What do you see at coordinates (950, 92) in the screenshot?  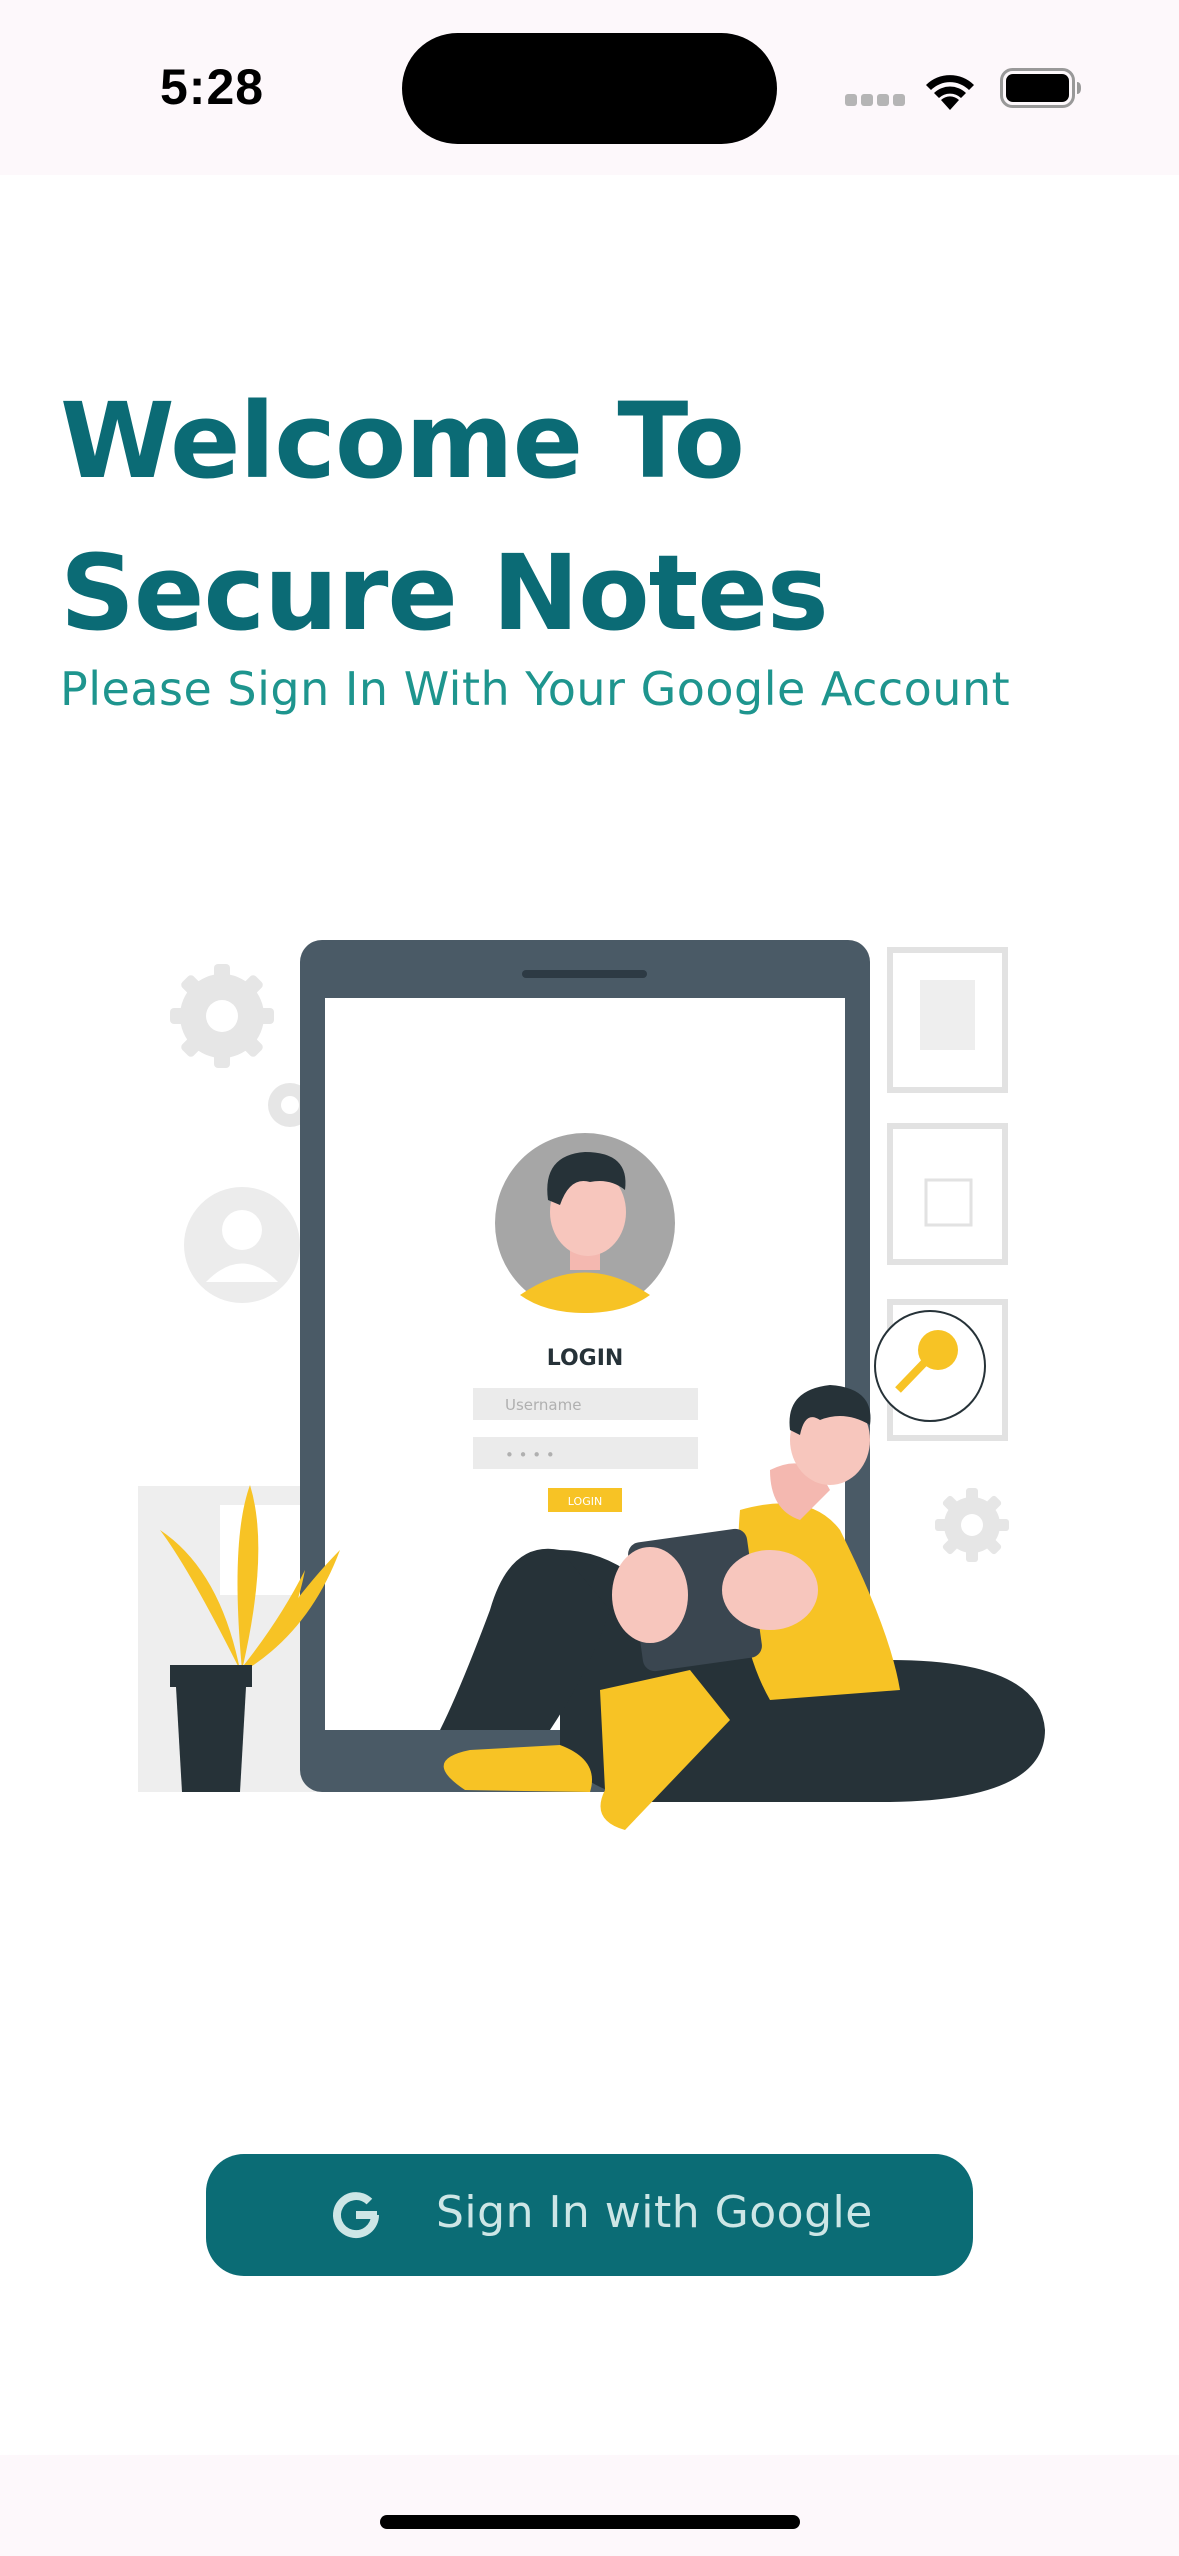 I see `wifi-icon` at bounding box center [950, 92].